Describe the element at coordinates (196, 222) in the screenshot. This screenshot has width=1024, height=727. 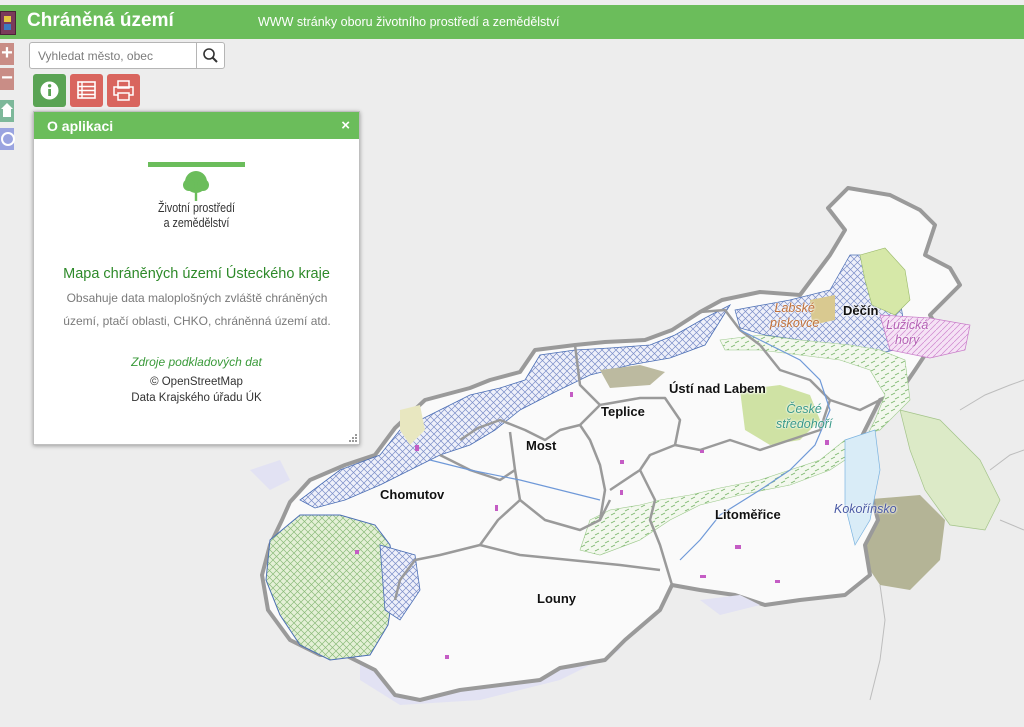
I see `logo-text-line2: a zemědělství` at that location.